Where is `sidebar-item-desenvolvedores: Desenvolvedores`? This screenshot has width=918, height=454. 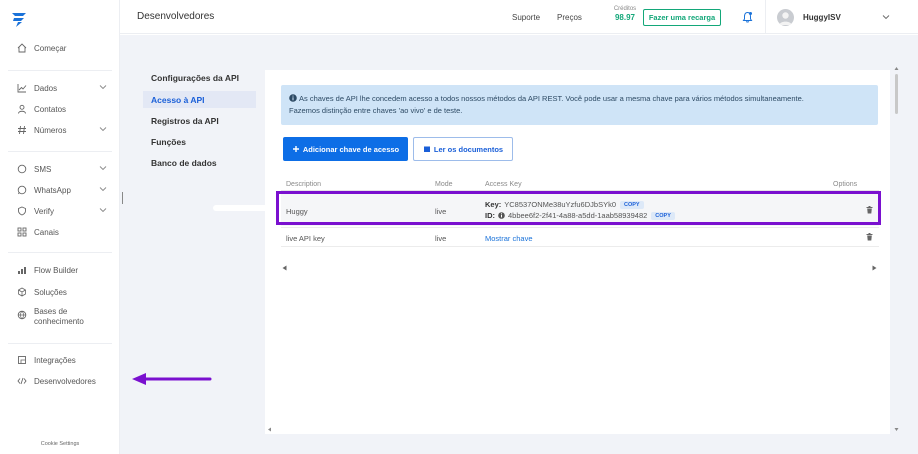
sidebar-item-desenvolvedores: Desenvolvedores is located at coordinates (63, 381).